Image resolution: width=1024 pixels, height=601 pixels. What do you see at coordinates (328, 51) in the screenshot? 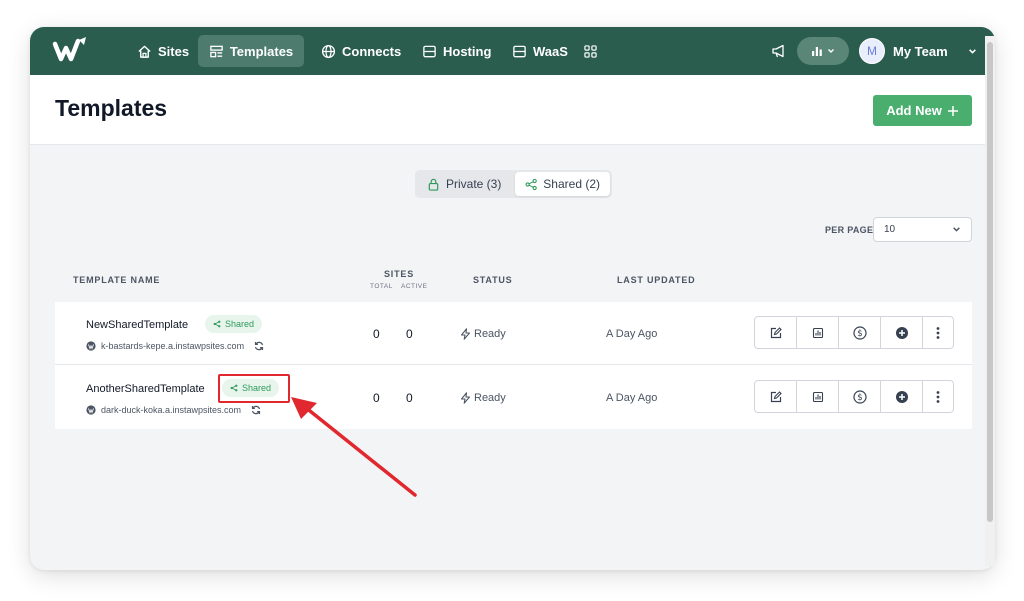
I see `globe-icon` at bounding box center [328, 51].